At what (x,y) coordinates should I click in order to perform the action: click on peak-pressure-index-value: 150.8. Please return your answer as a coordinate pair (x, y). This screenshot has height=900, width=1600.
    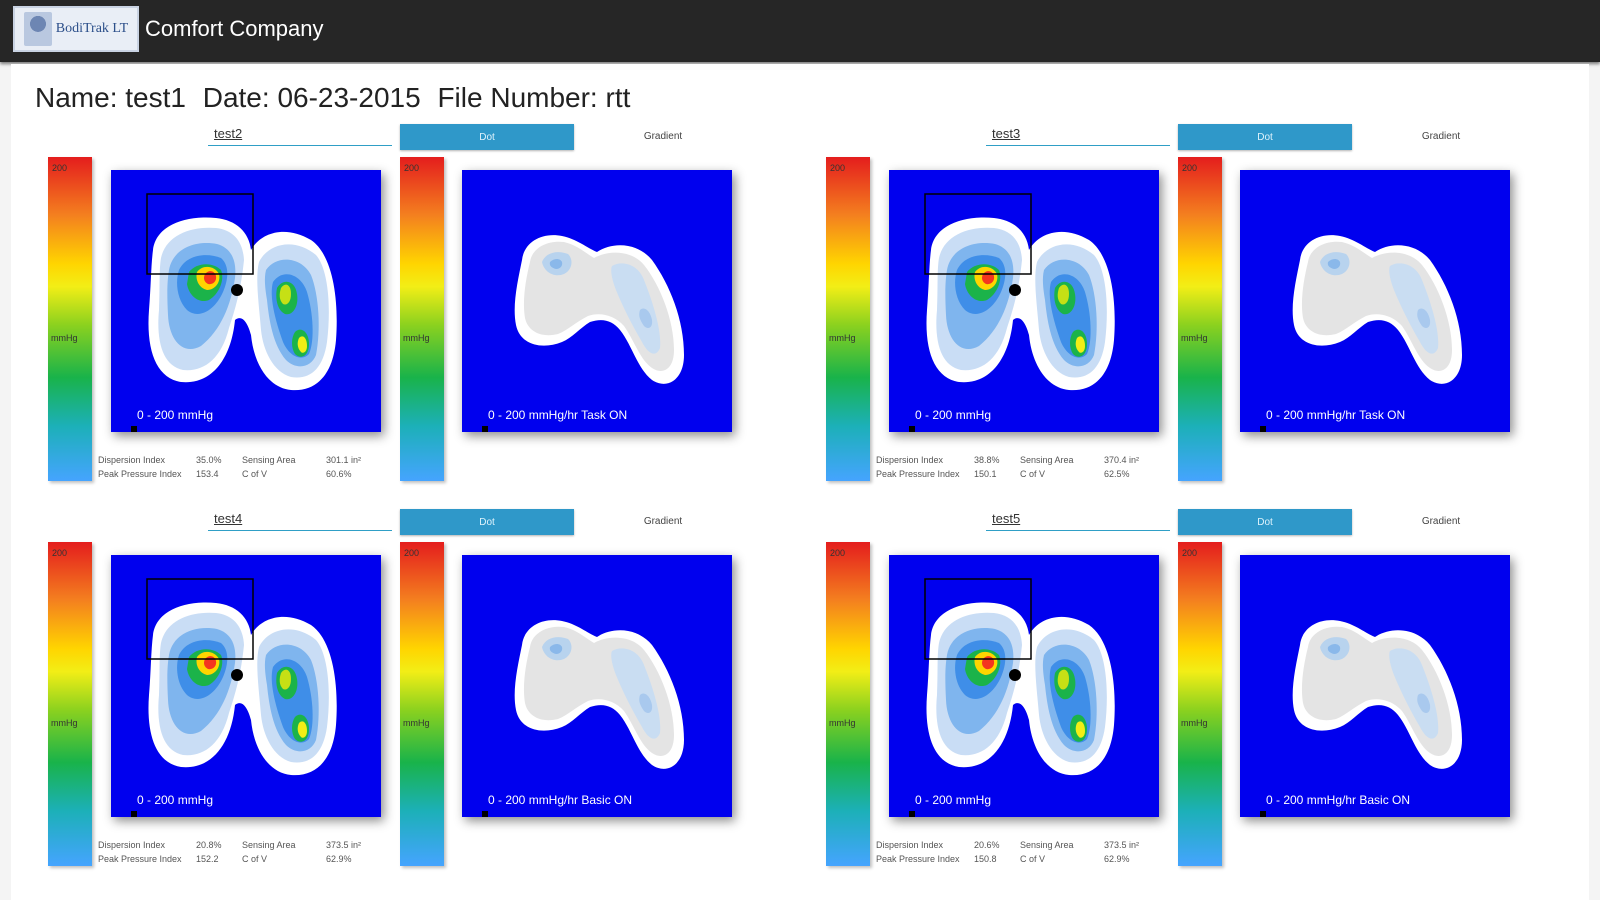
    Looking at the image, I should click on (985, 859).